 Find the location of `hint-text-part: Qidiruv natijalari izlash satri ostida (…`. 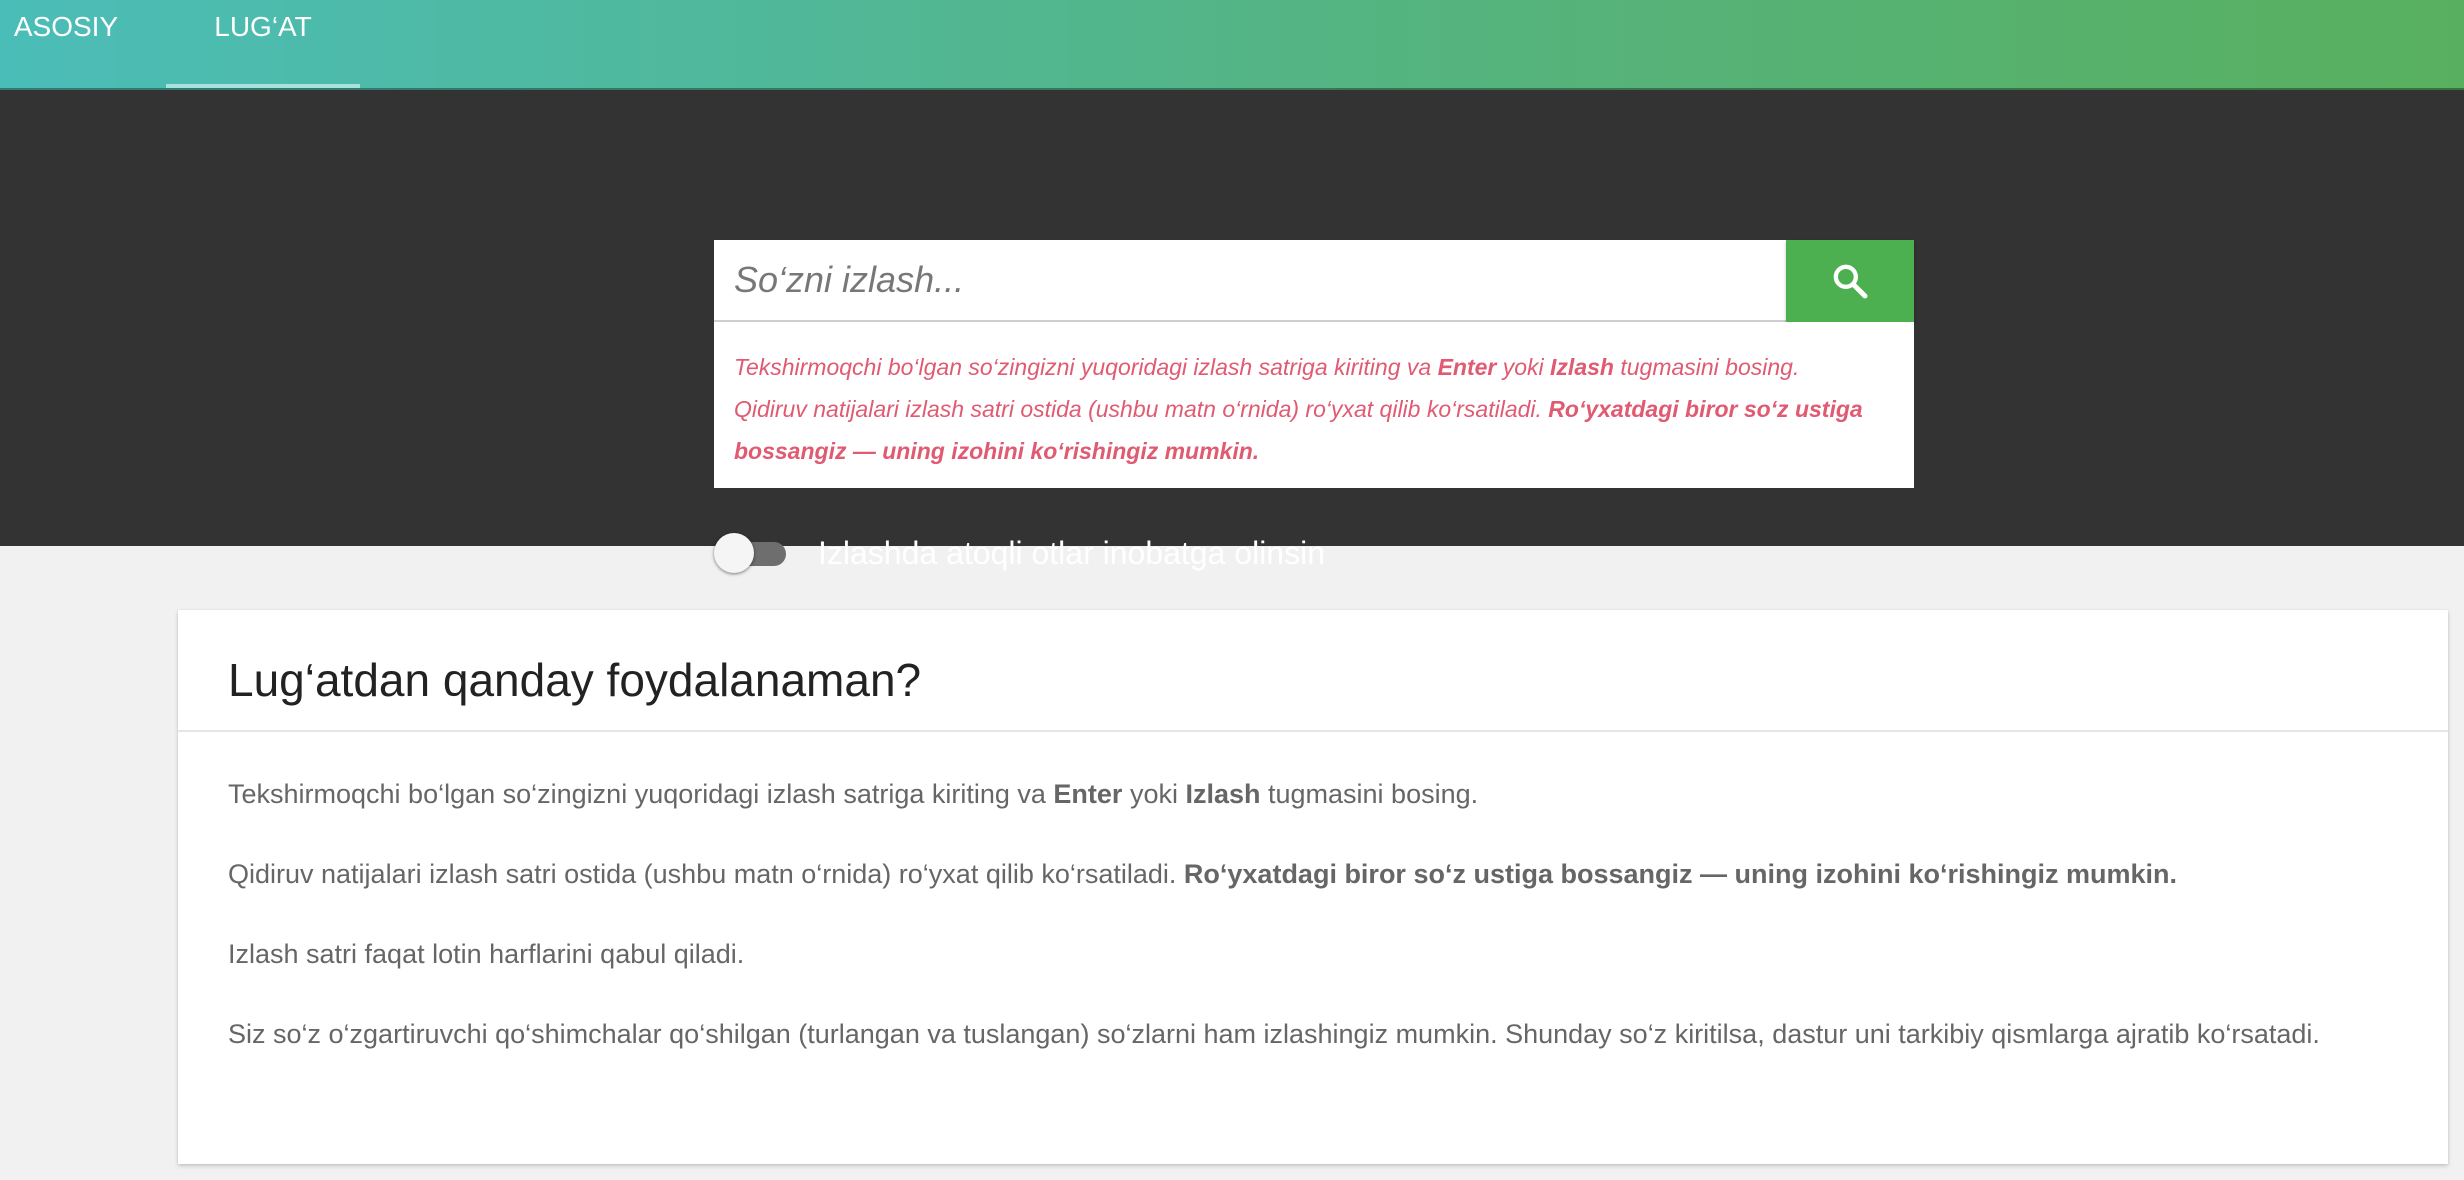

hint-text-part: Qidiruv natijalari izlash satri ostida (… is located at coordinates (1141, 409).